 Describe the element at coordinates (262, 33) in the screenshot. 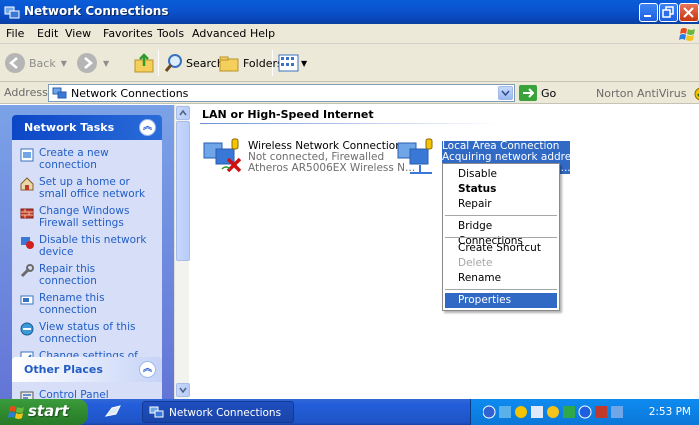

I see `menu-help: Help` at that location.